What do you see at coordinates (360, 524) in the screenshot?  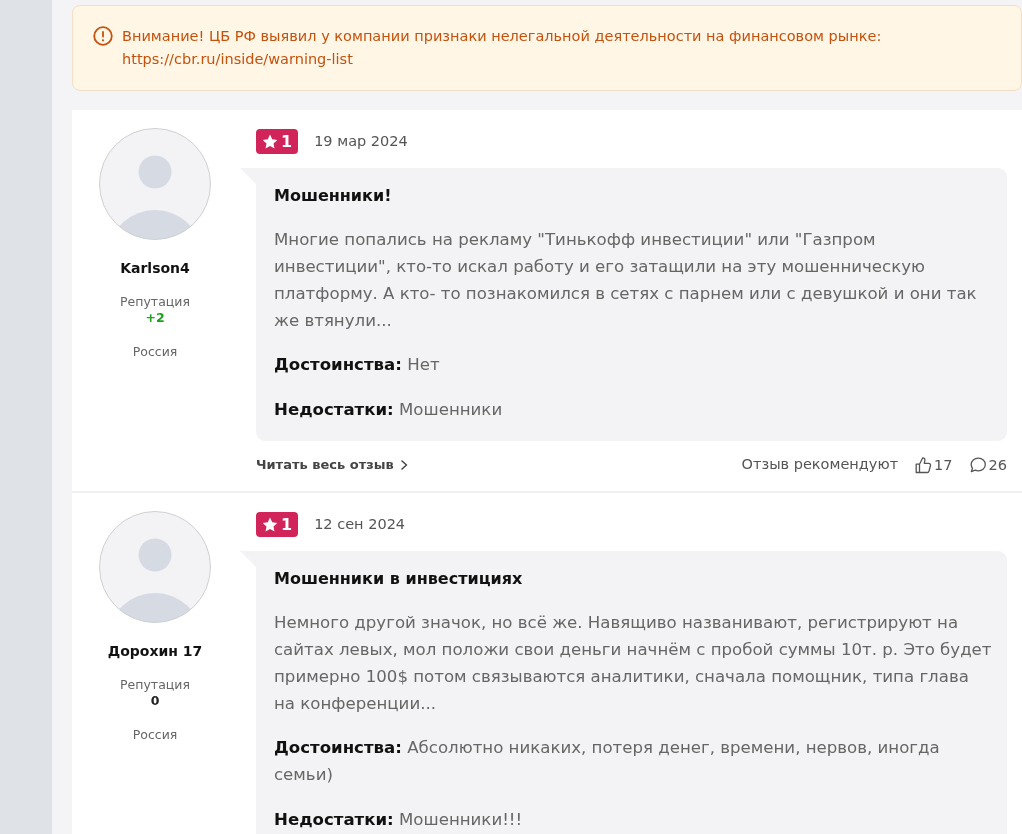 I see `review-date: 12 сен 2024` at bounding box center [360, 524].